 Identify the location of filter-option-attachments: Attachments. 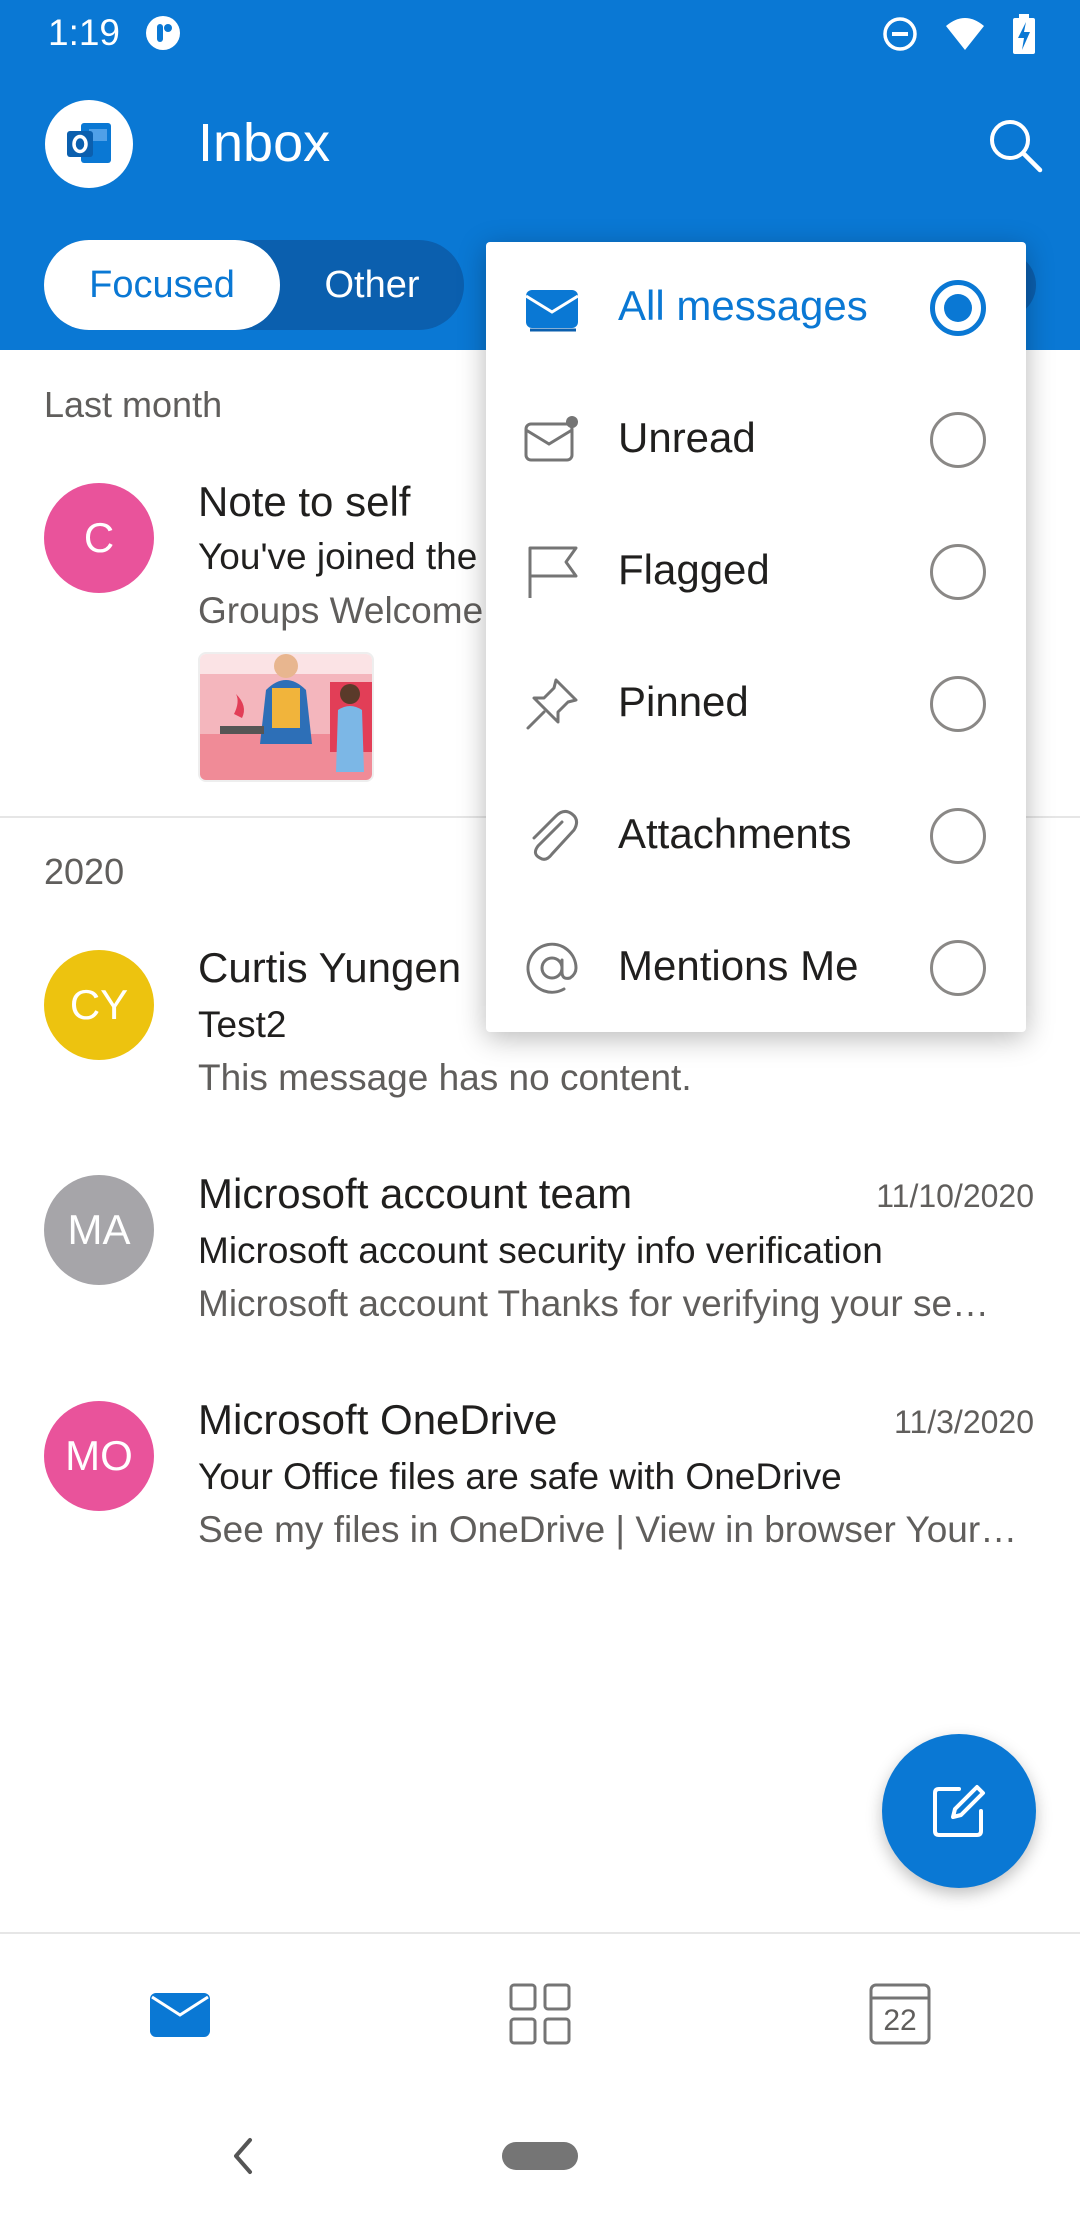
(756, 836).